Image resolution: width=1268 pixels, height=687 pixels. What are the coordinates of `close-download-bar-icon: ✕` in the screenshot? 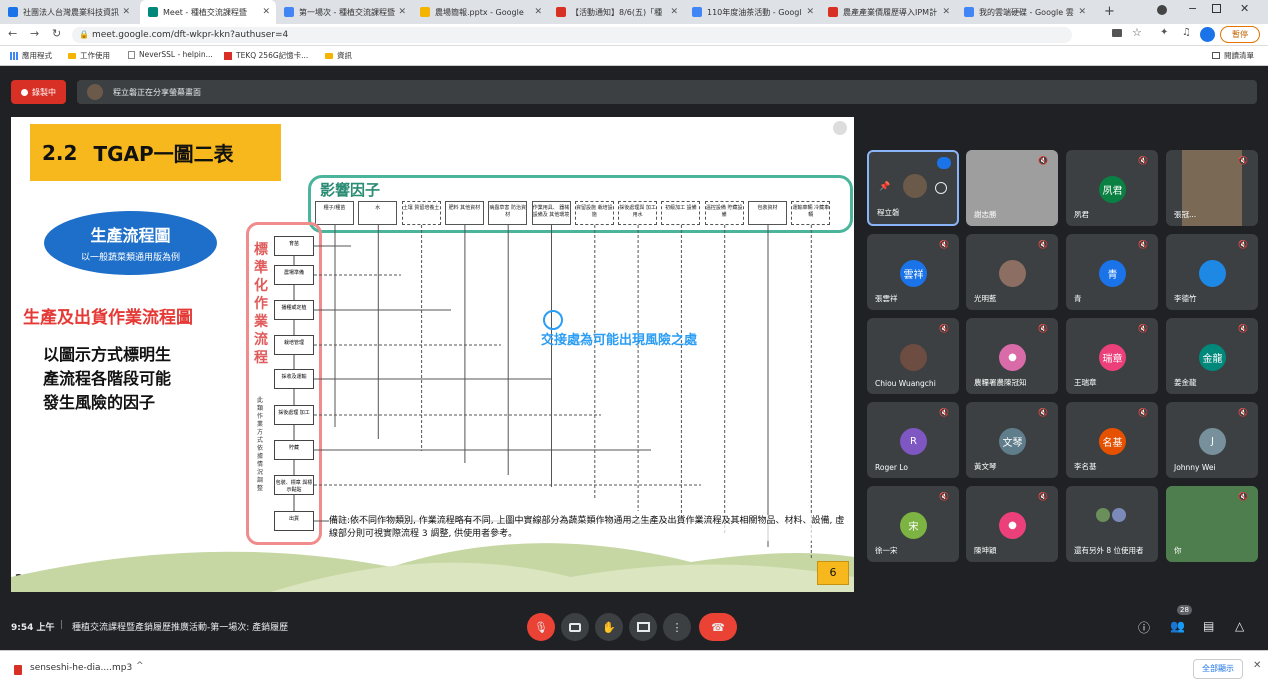 It's located at (1257, 665).